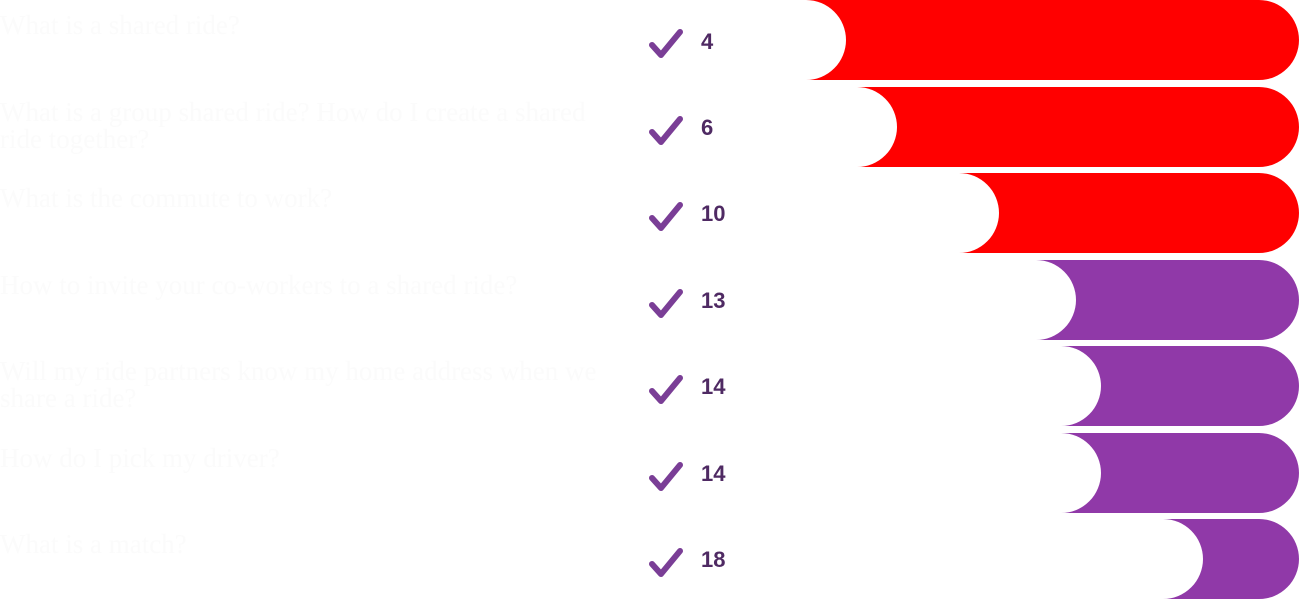  What do you see at coordinates (707, 127) in the screenshot?
I see `data-label: 6` at bounding box center [707, 127].